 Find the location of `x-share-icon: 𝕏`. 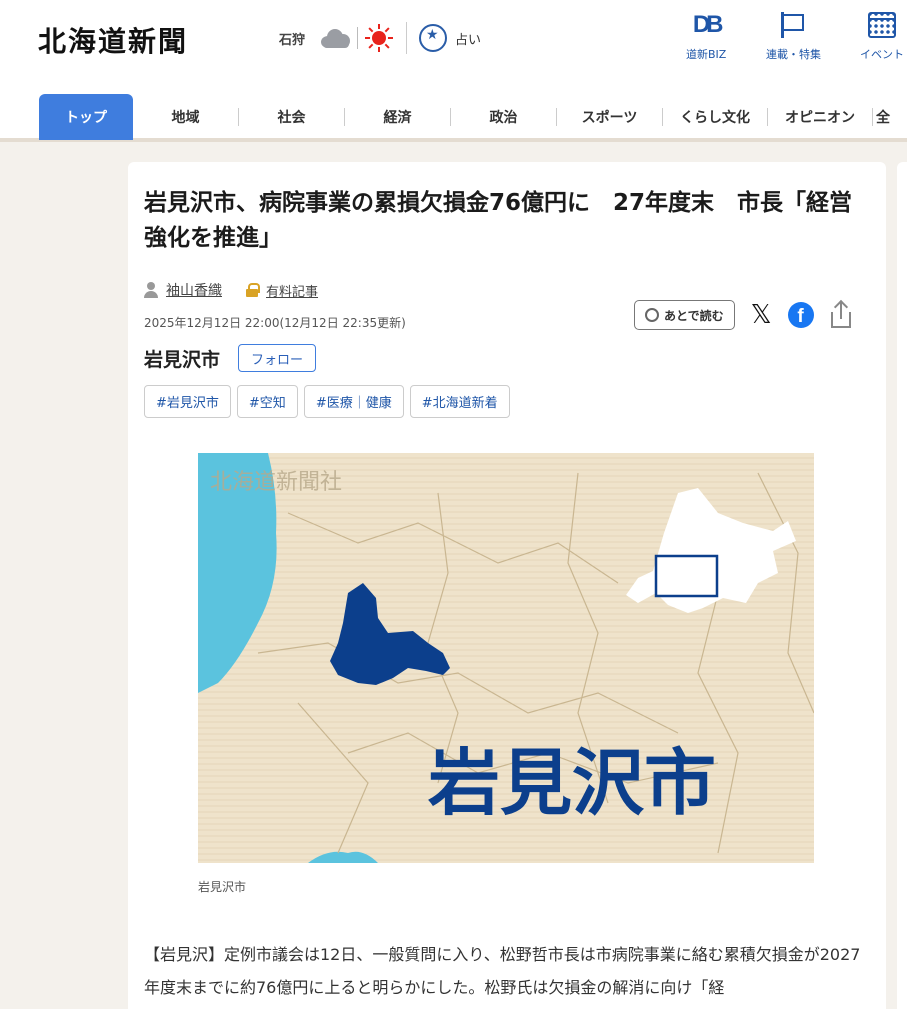

x-share-icon: 𝕏 is located at coordinates (761, 315).